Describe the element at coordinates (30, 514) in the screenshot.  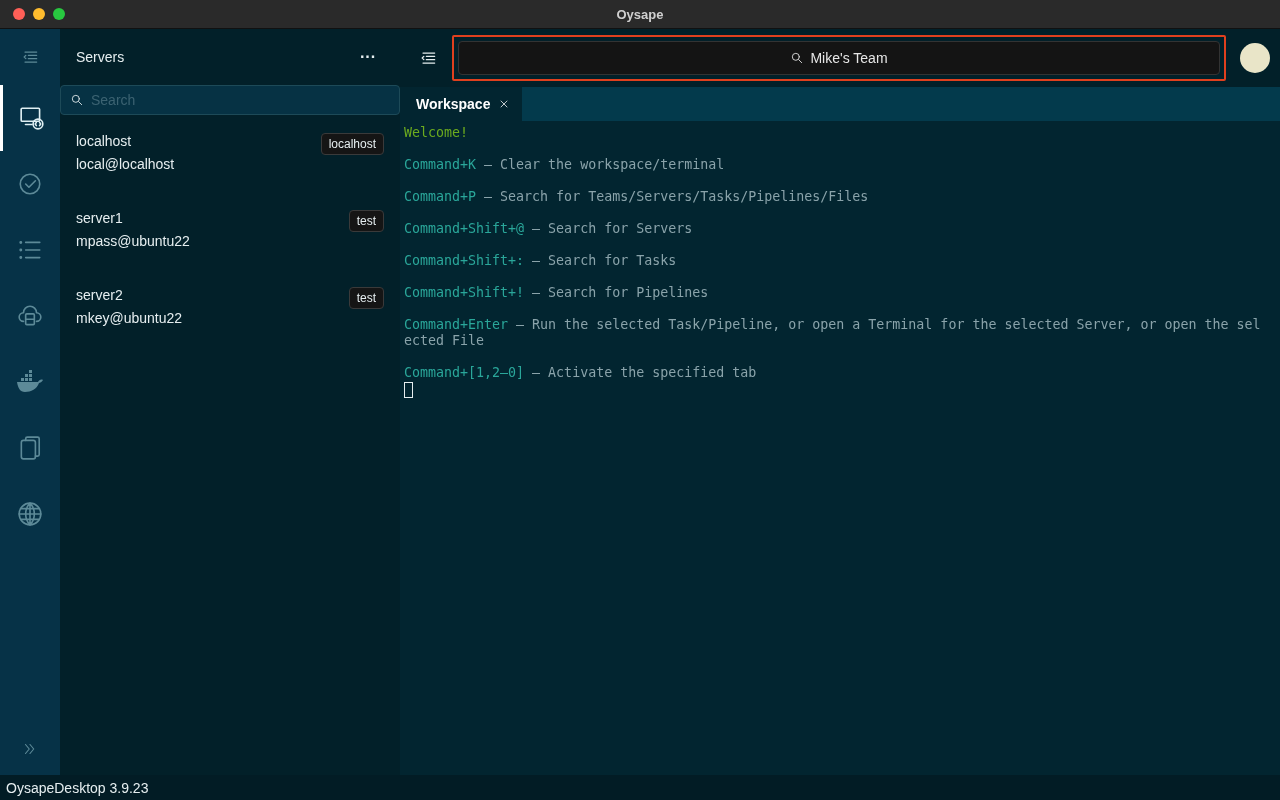
I see `globe-icon` at that location.